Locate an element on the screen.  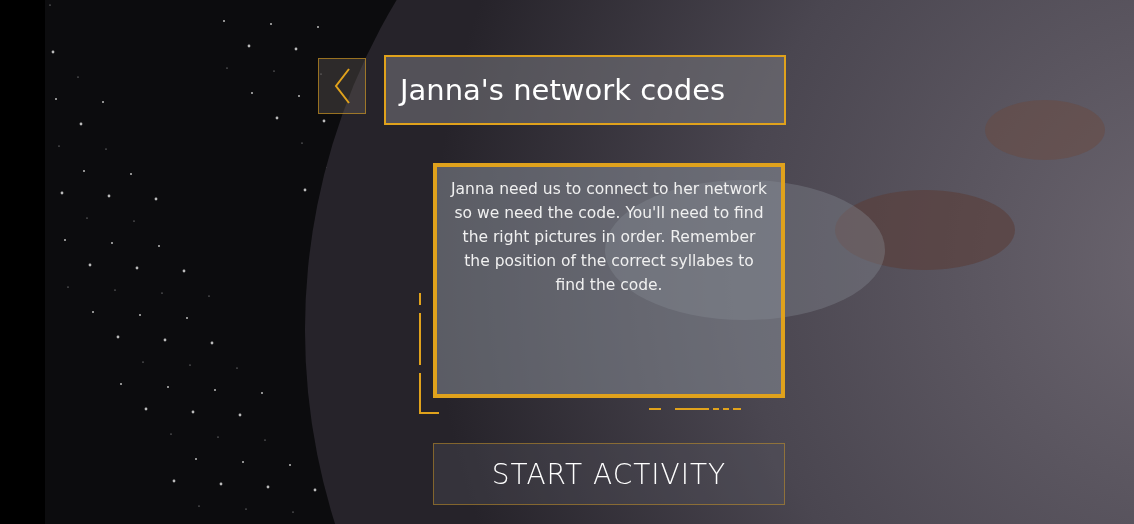
screen-title: Janna's network codes is located at coordinates (585, 90).